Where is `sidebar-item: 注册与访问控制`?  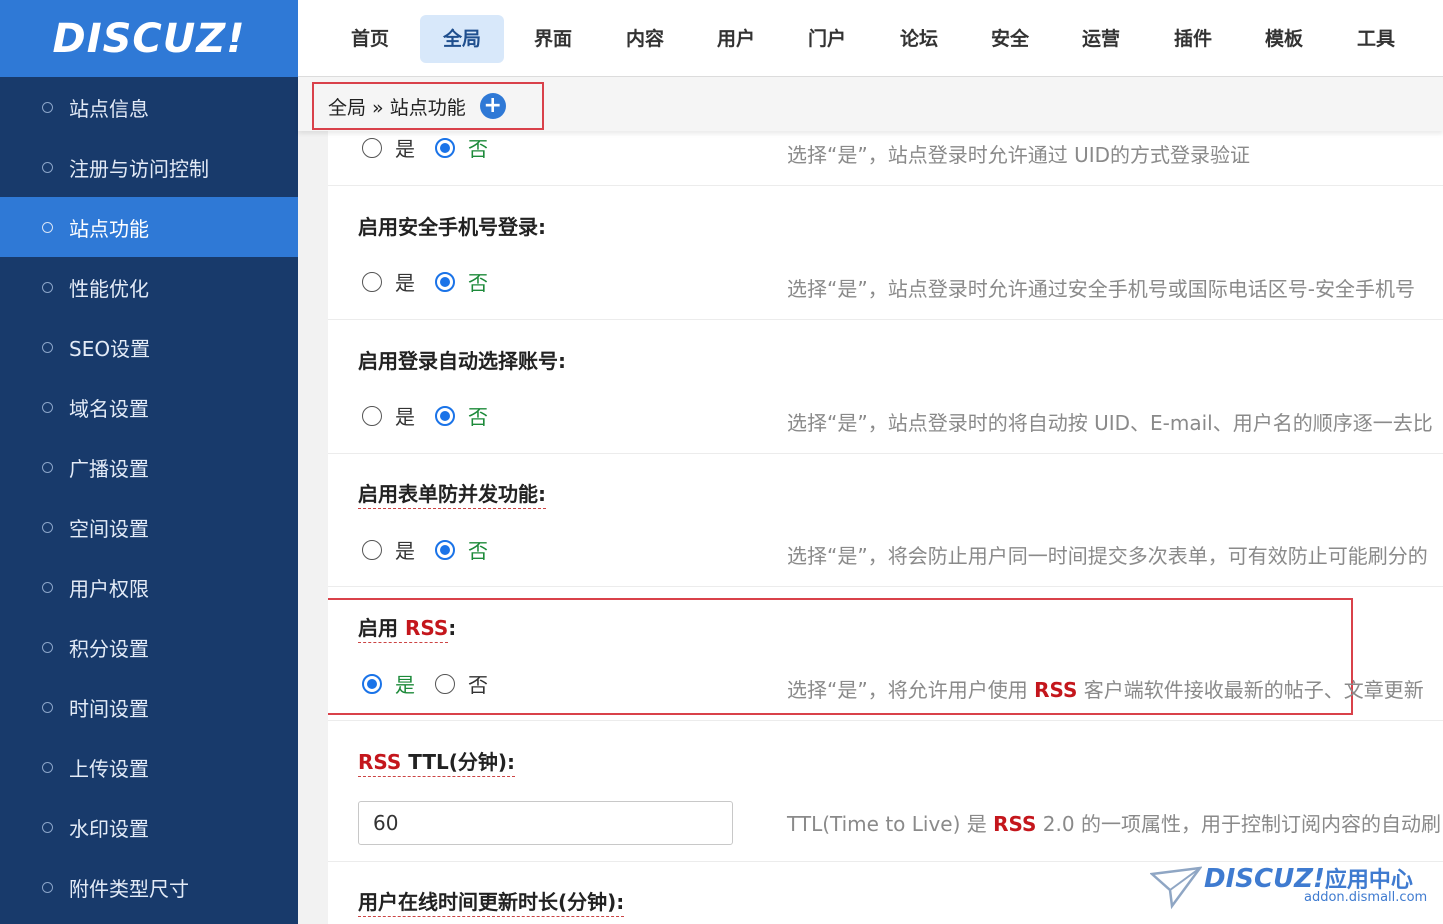 sidebar-item: 注册与访问控制 is located at coordinates (149, 167).